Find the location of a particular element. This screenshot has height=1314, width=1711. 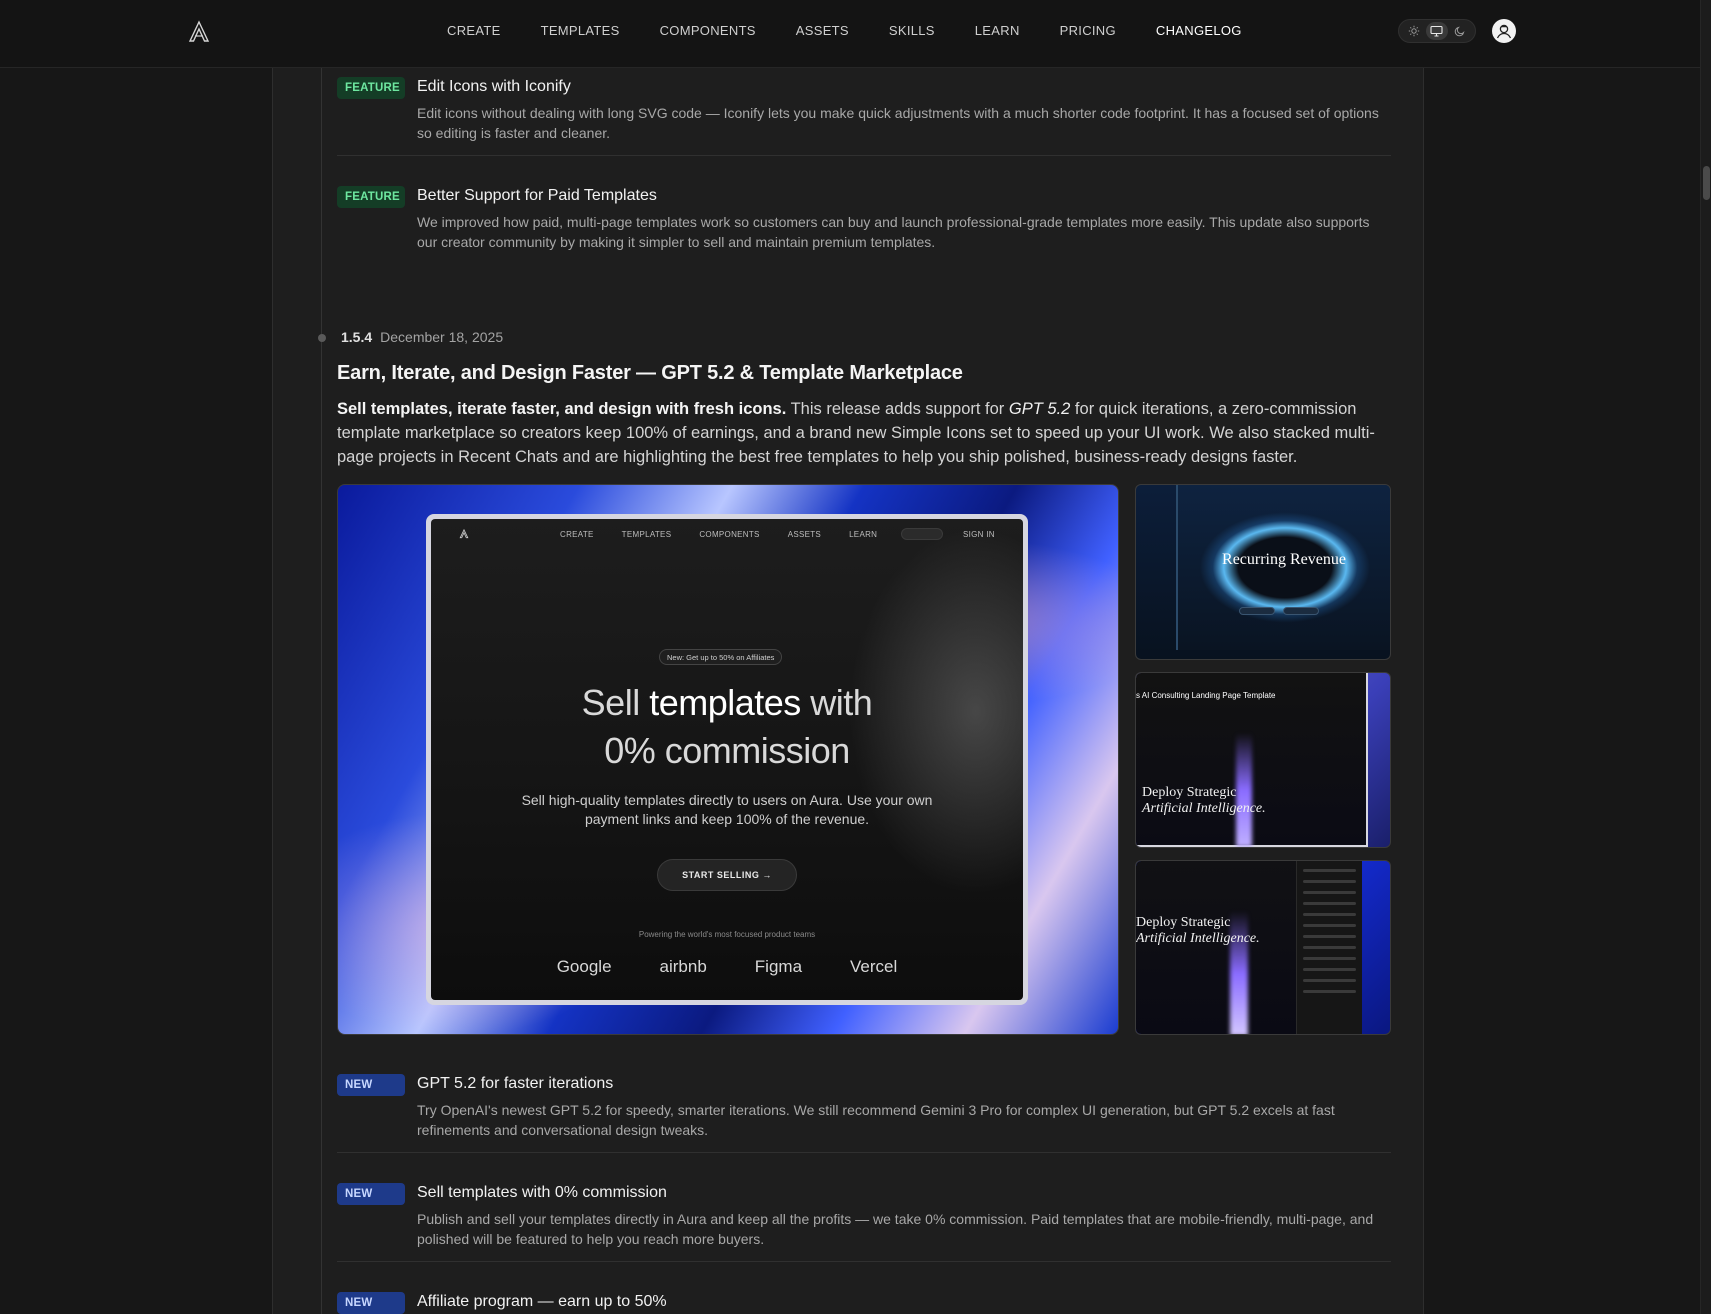

preview-nav-item: TEMPLATES is located at coordinates (646, 534).